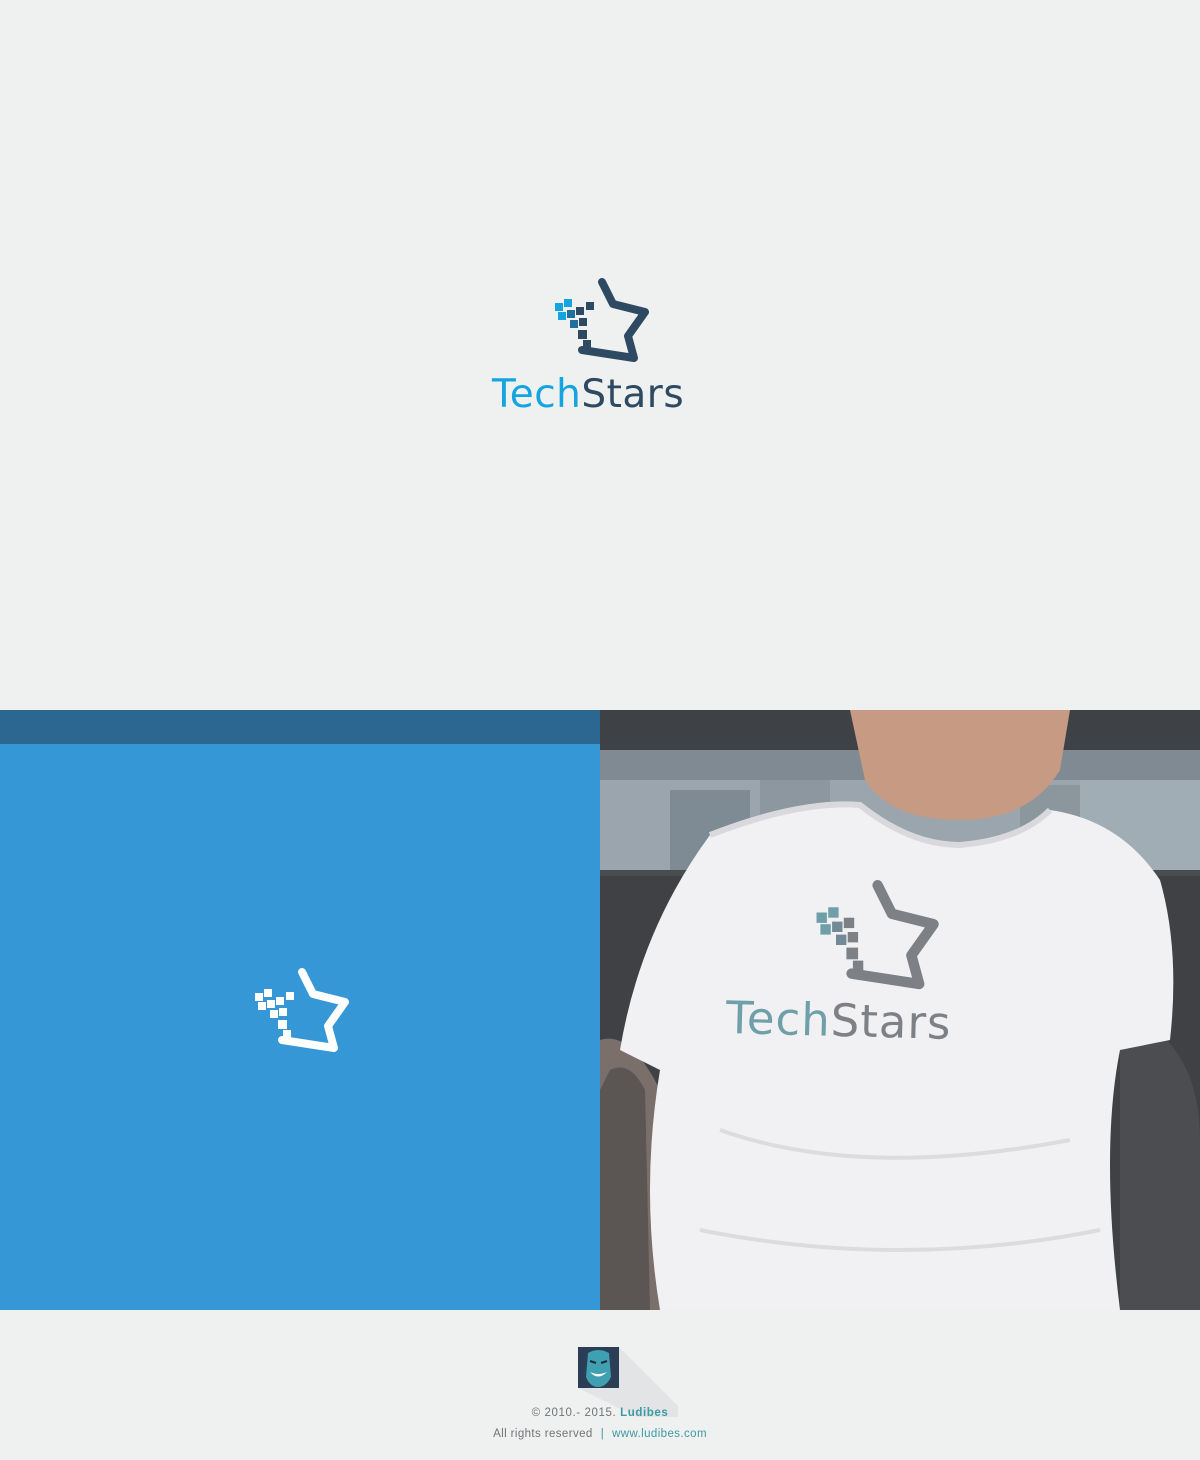 This screenshot has height=1460, width=1200. What do you see at coordinates (778, 1019) in the screenshot?
I see `shirt-wordmark-tech: Tech` at bounding box center [778, 1019].